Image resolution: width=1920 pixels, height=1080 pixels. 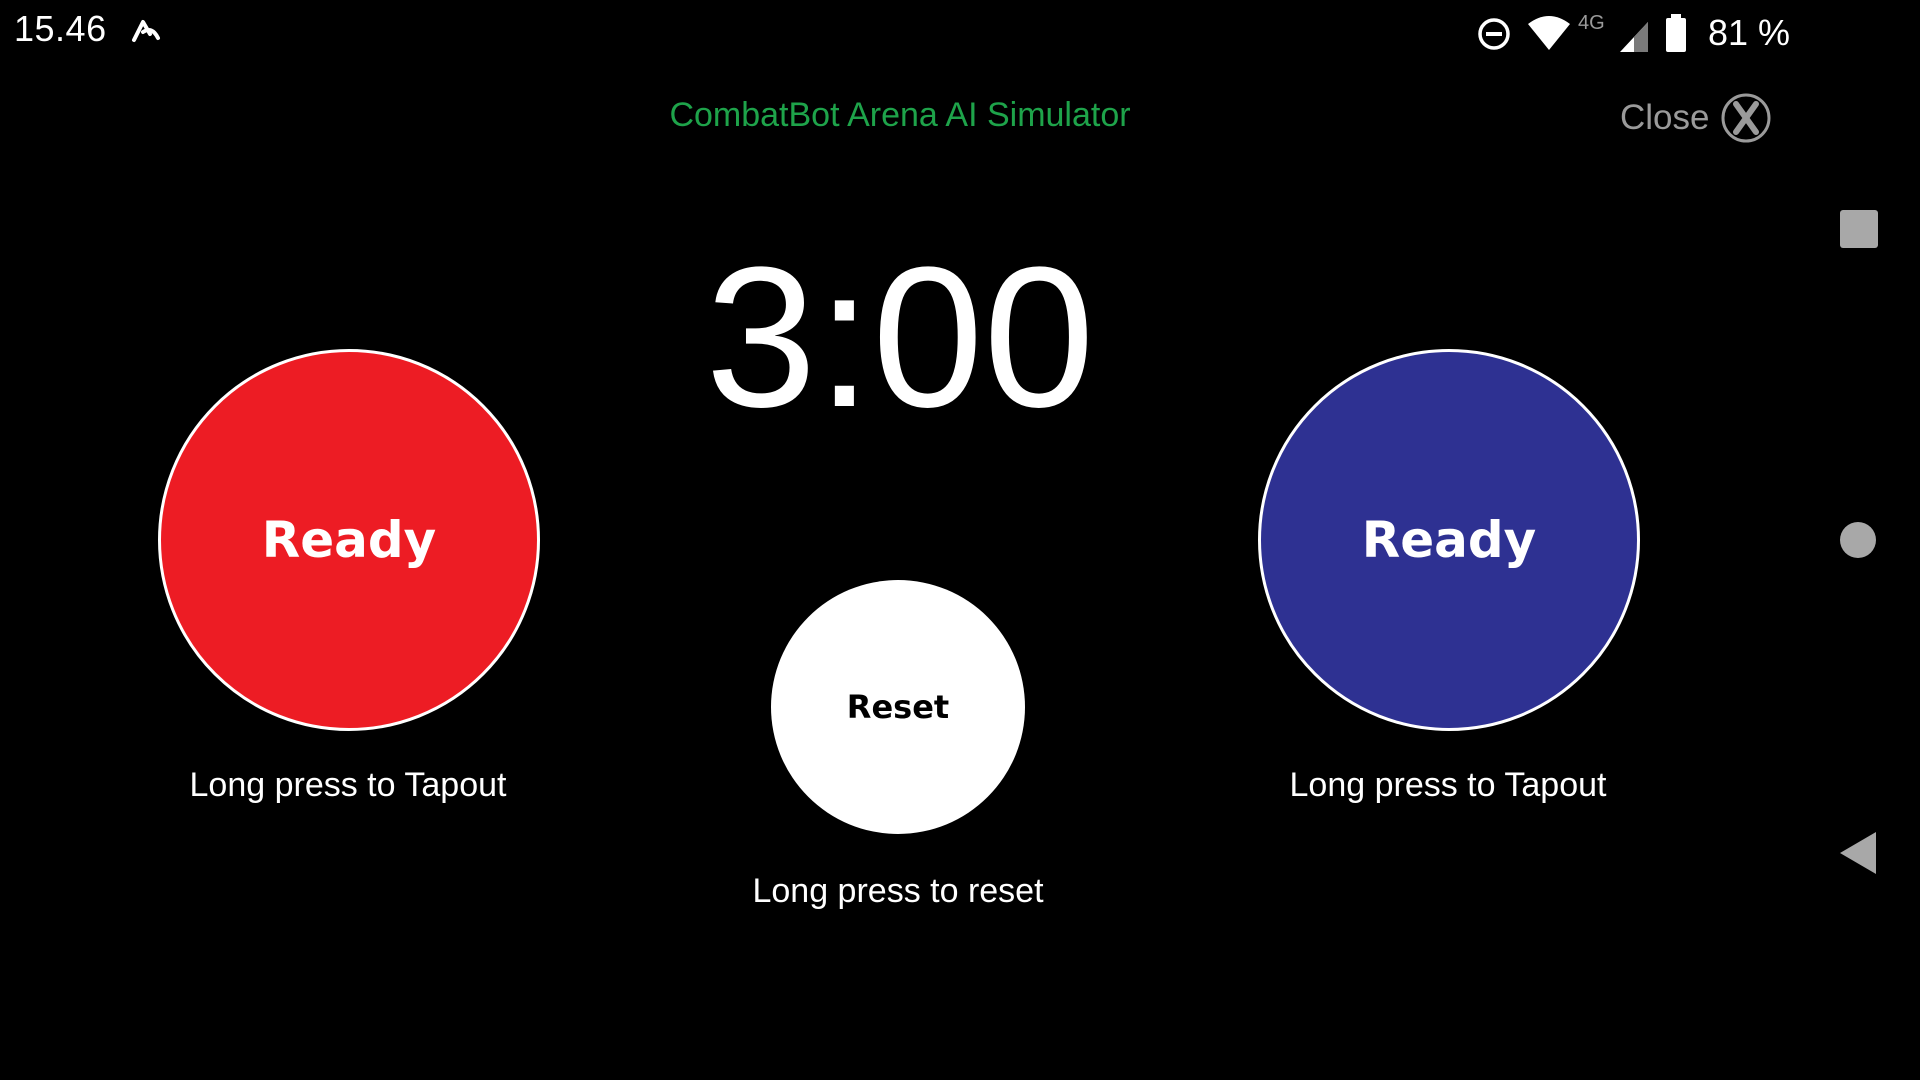 I want to click on battery-icon, so click(x=1676, y=33).